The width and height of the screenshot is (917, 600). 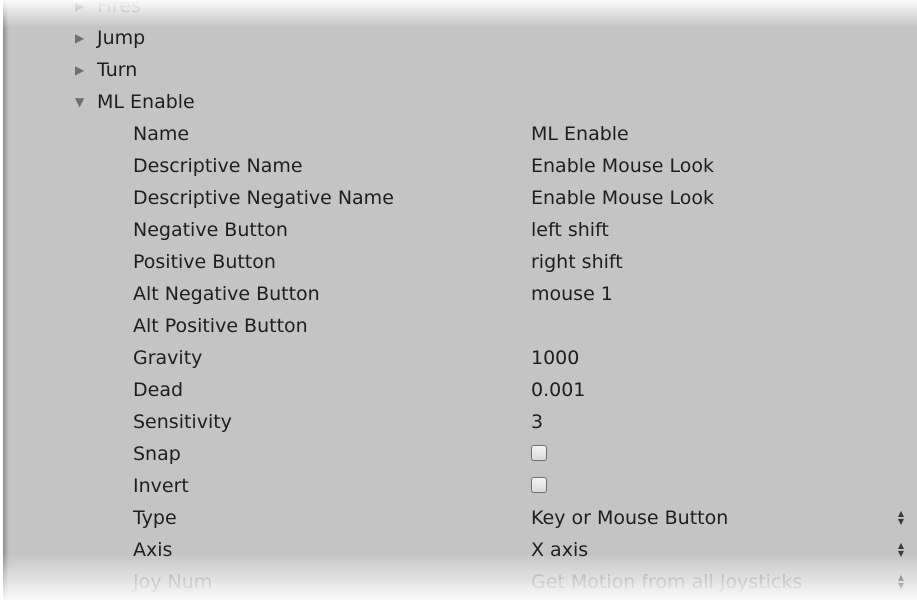 What do you see at coordinates (463, 326) in the screenshot?
I see `property-row-alt-positive-button: Alt Positive Button` at bounding box center [463, 326].